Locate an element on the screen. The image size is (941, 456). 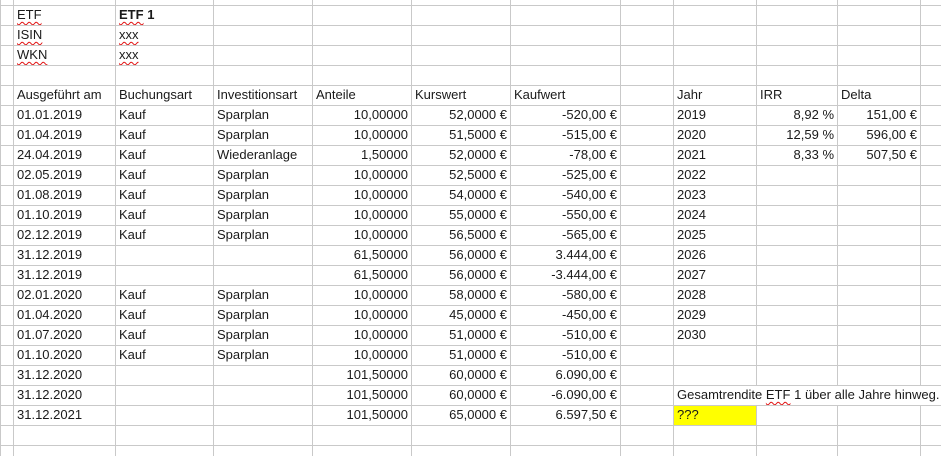
cell-kurswert: 52,5000 € is located at coordinates (461, 175).